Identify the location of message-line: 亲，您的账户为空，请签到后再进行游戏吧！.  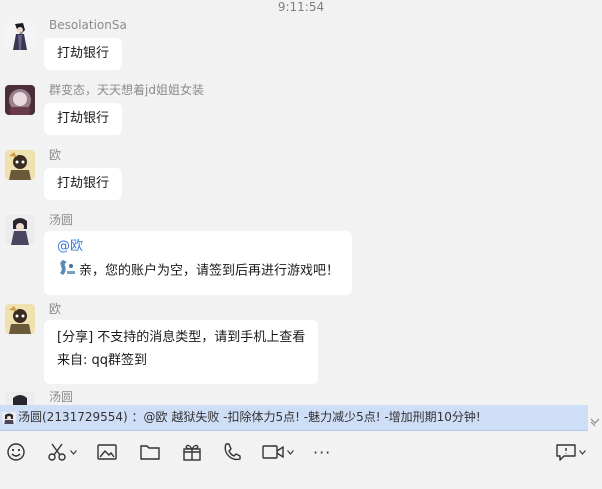
(198, 271).